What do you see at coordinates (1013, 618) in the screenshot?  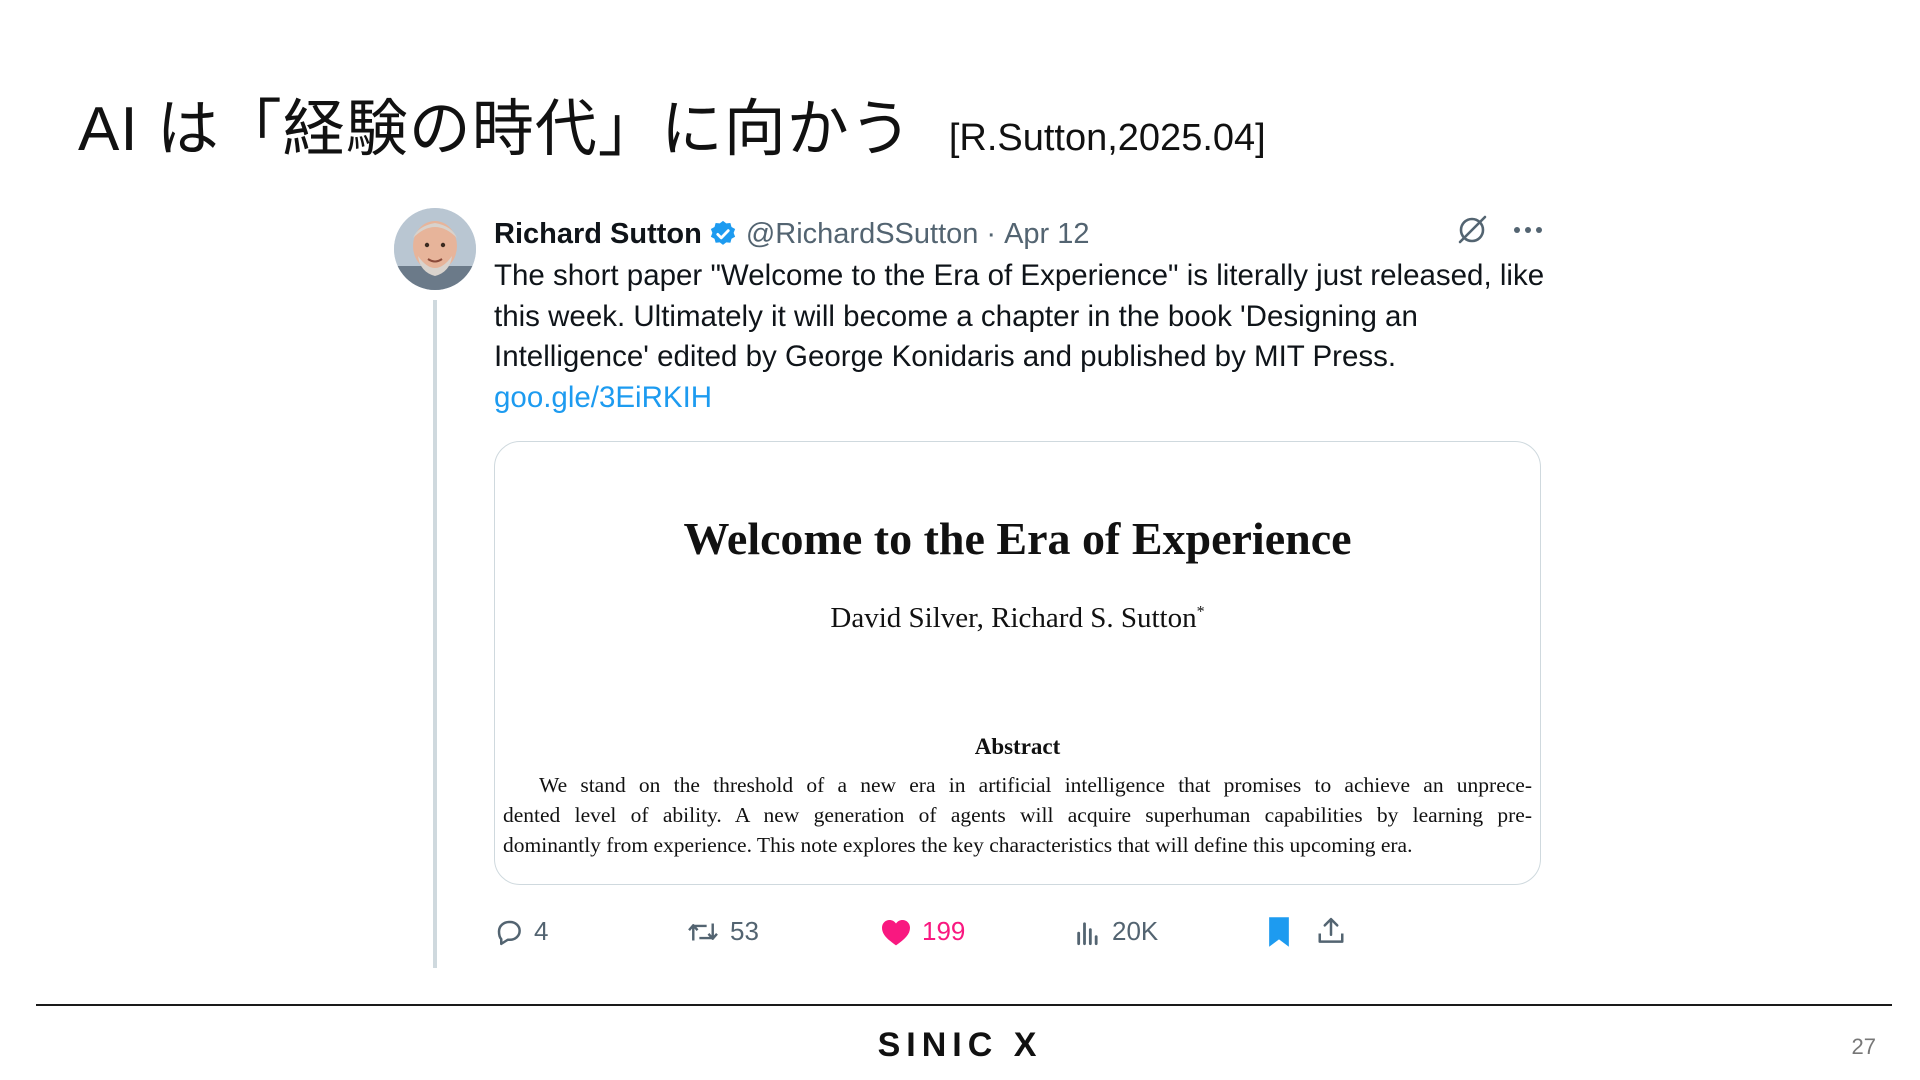 I see `paper-authors-names: David Silver, Richard S. Sutton` at bounding box center [1013, 618].